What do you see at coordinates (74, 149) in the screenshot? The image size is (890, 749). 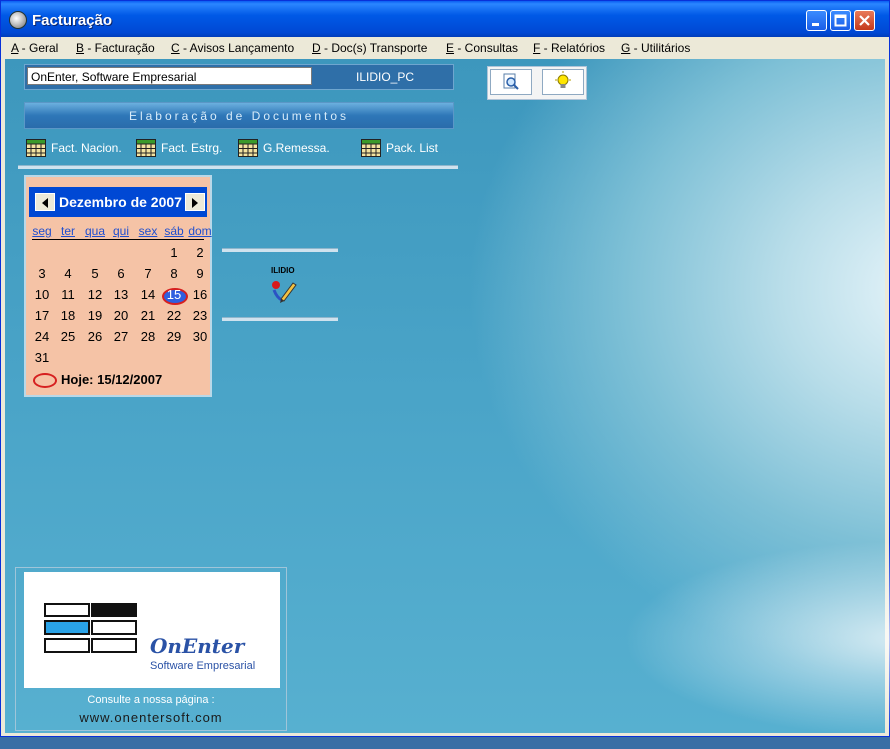 I see `link-fact-nacion: Fact. Nacion.` at bounding box center [74, 149].